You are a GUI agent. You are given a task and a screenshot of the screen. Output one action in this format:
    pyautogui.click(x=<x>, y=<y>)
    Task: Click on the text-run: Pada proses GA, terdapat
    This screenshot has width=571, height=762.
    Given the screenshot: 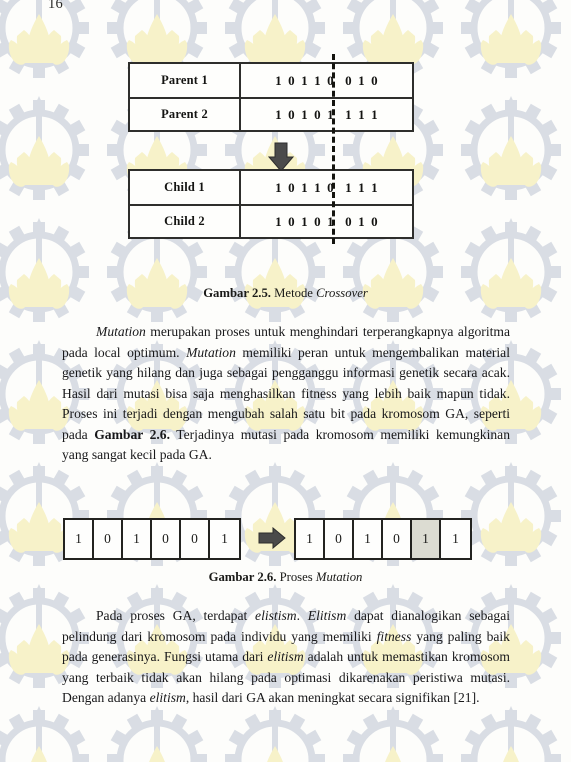 What is the action you would take?
    pyautogui.click(x=176, y=615)
    